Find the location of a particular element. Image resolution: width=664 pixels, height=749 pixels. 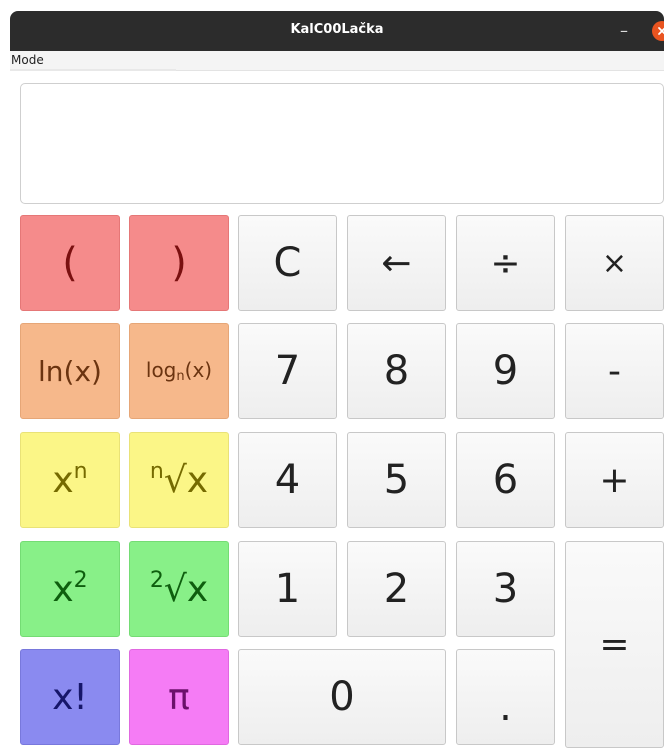

digit-4-label: 4 is located at coordinates (287, 480).